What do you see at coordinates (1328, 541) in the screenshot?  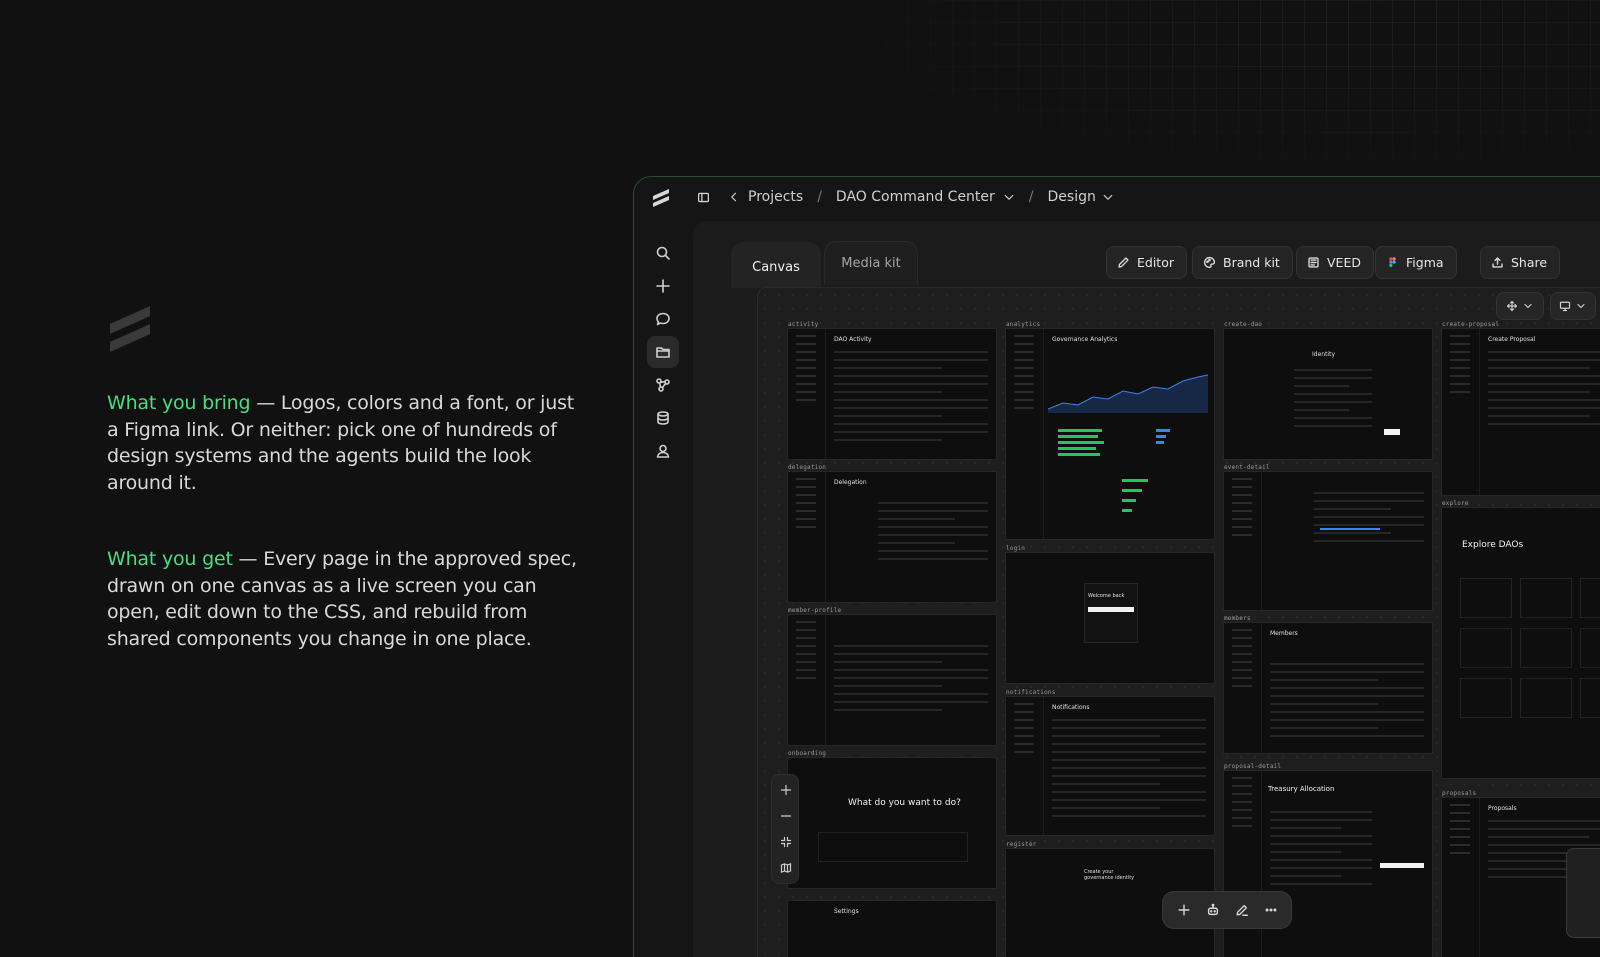 I see `frame-event-detail` at bounding box center [1328, 541].